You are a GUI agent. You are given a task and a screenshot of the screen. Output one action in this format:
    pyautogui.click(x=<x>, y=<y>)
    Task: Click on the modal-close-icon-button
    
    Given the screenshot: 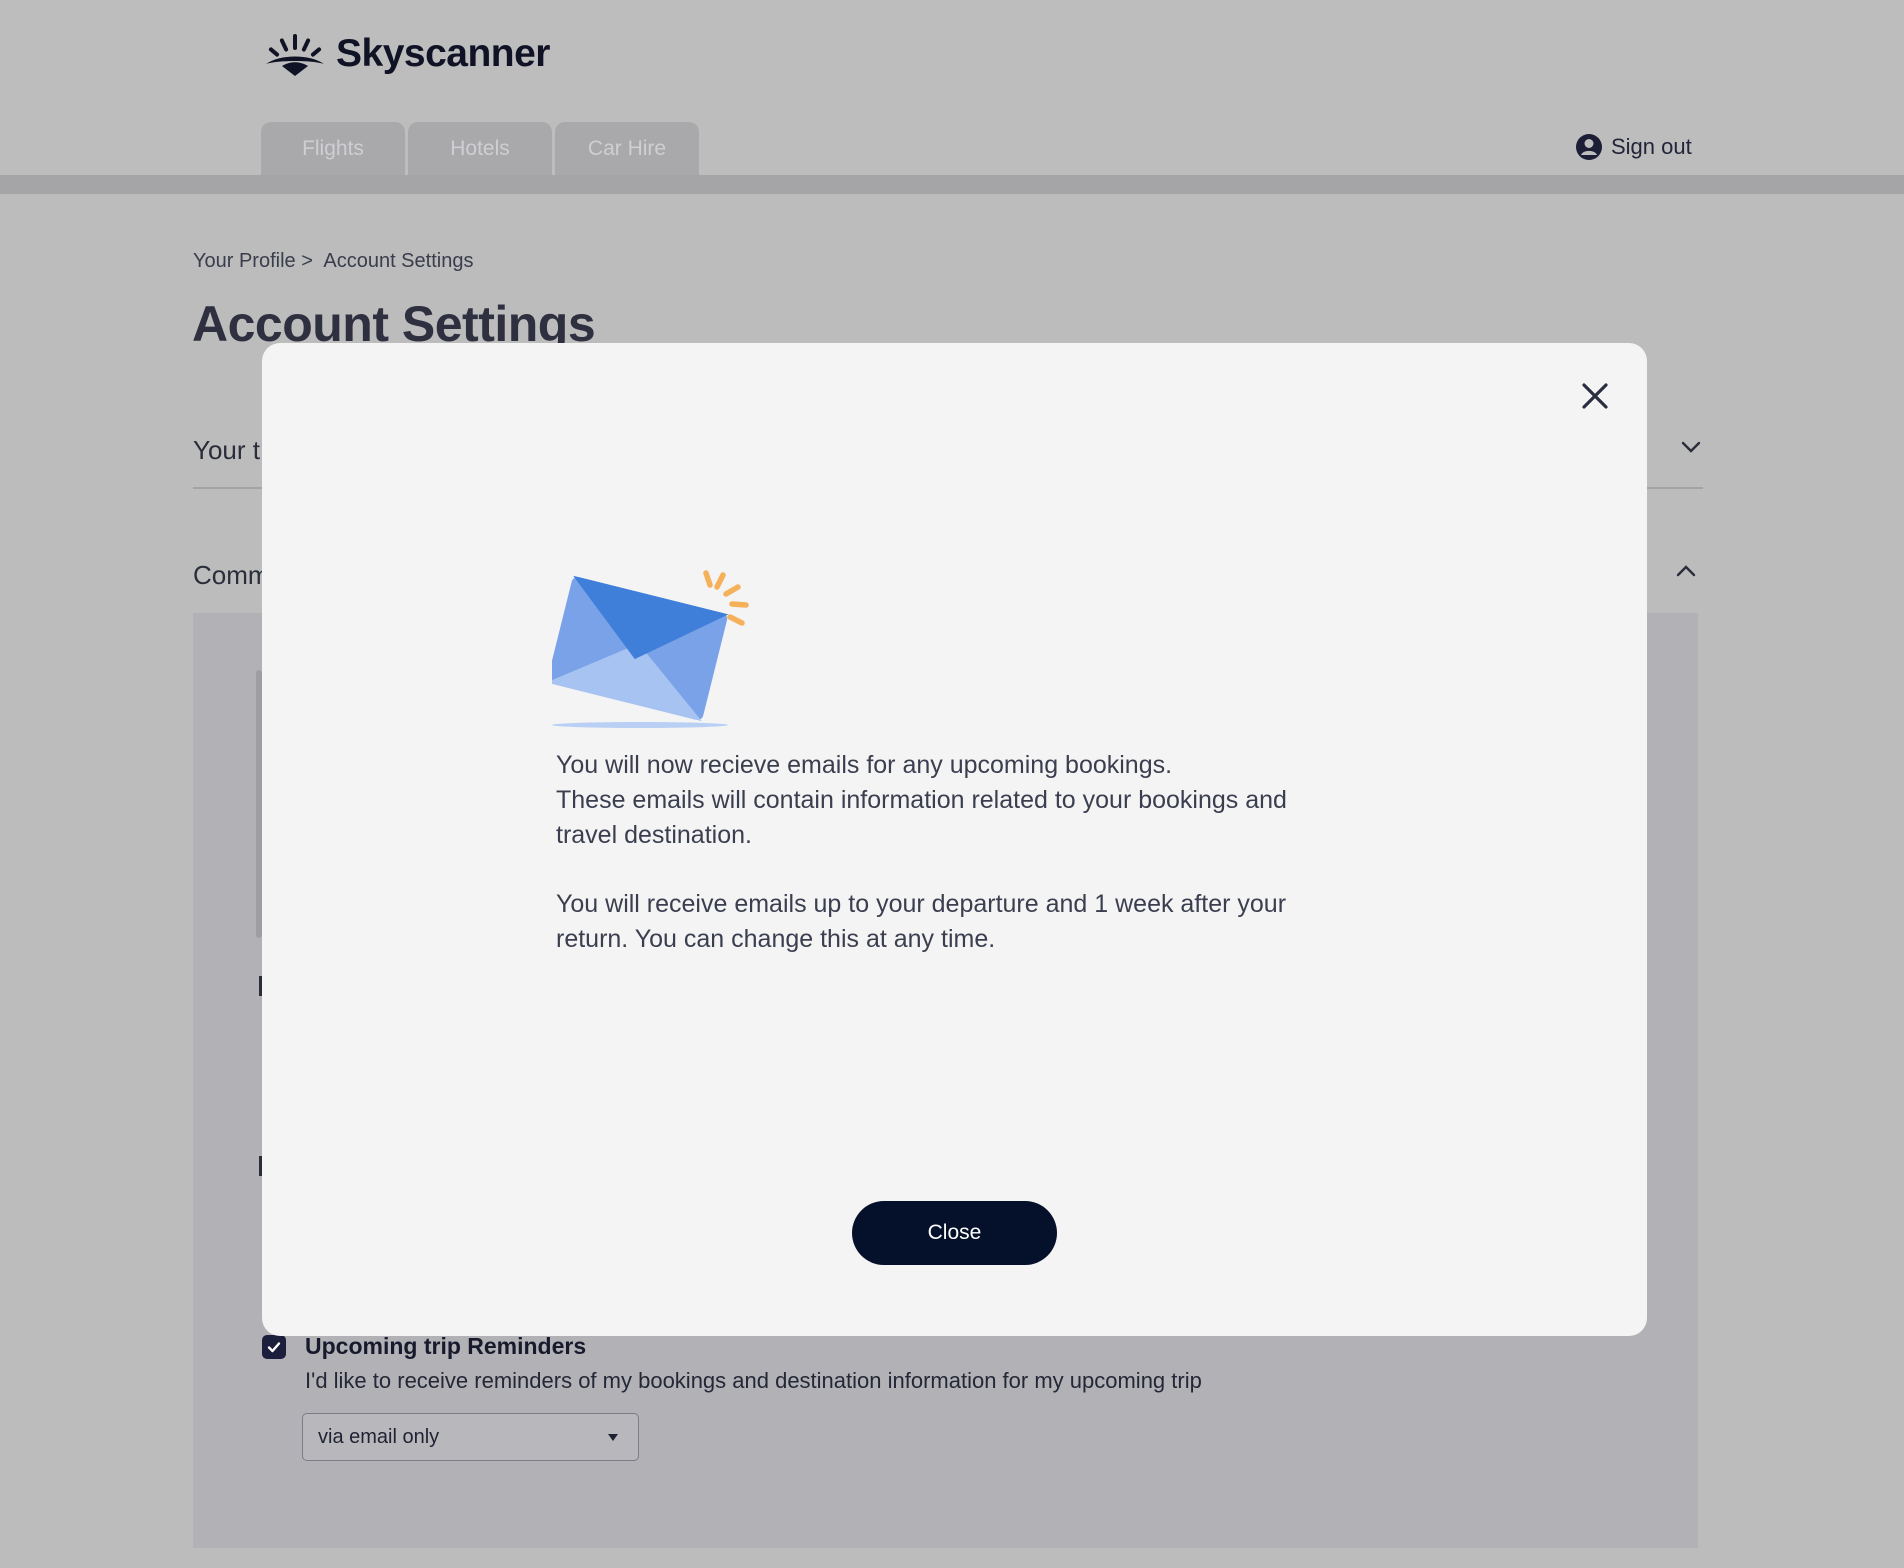 What is the action you would take?
    pyautogui.click(x=1595, y=396)
    